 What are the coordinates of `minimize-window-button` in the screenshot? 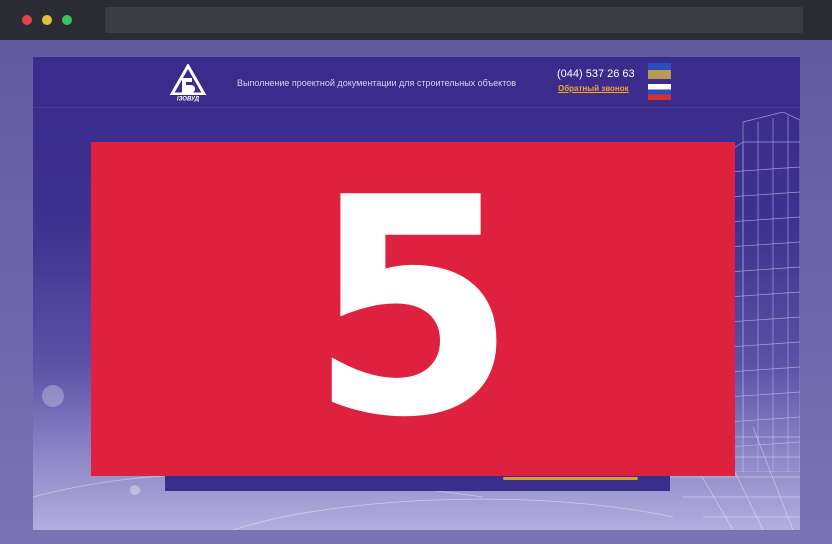 It's located at (47, 20).